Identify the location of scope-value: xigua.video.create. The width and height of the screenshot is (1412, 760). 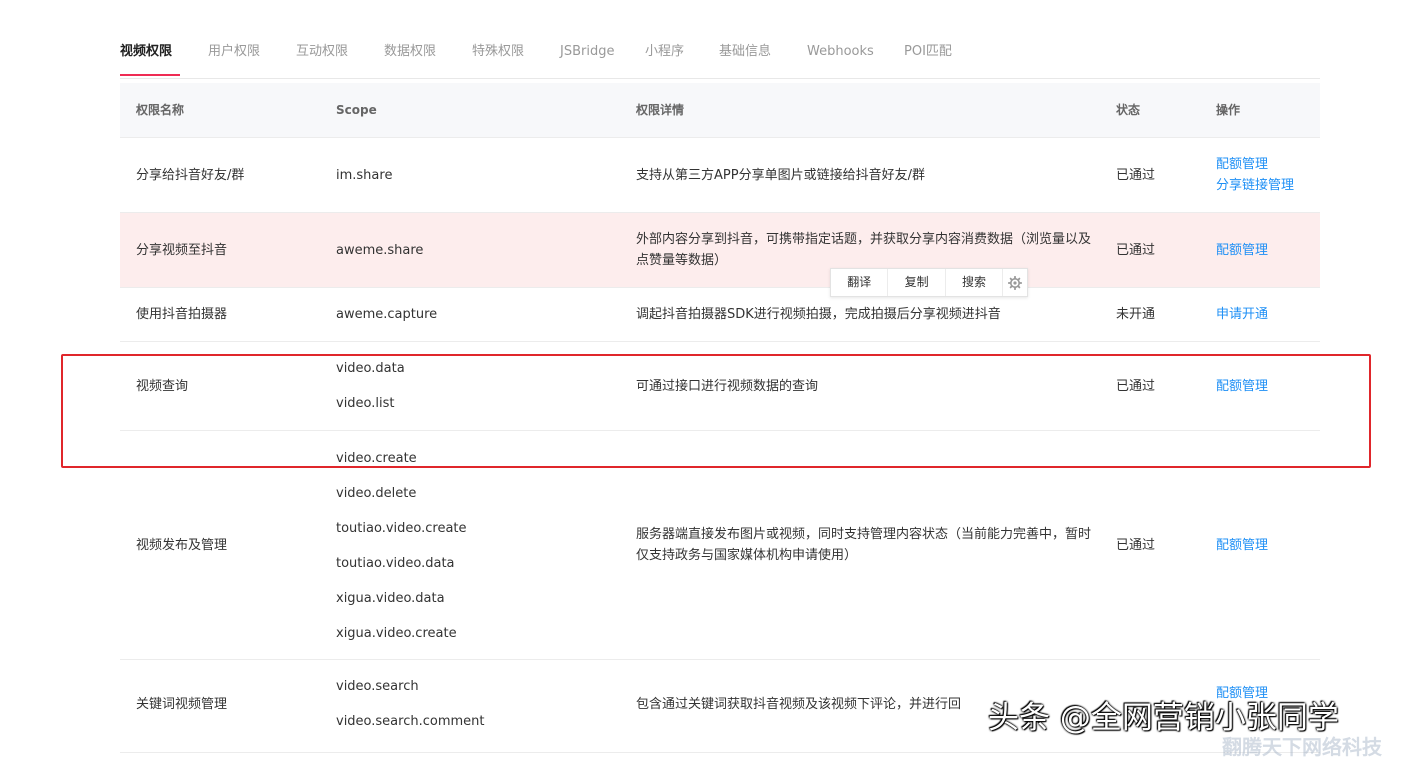
(396, 633).